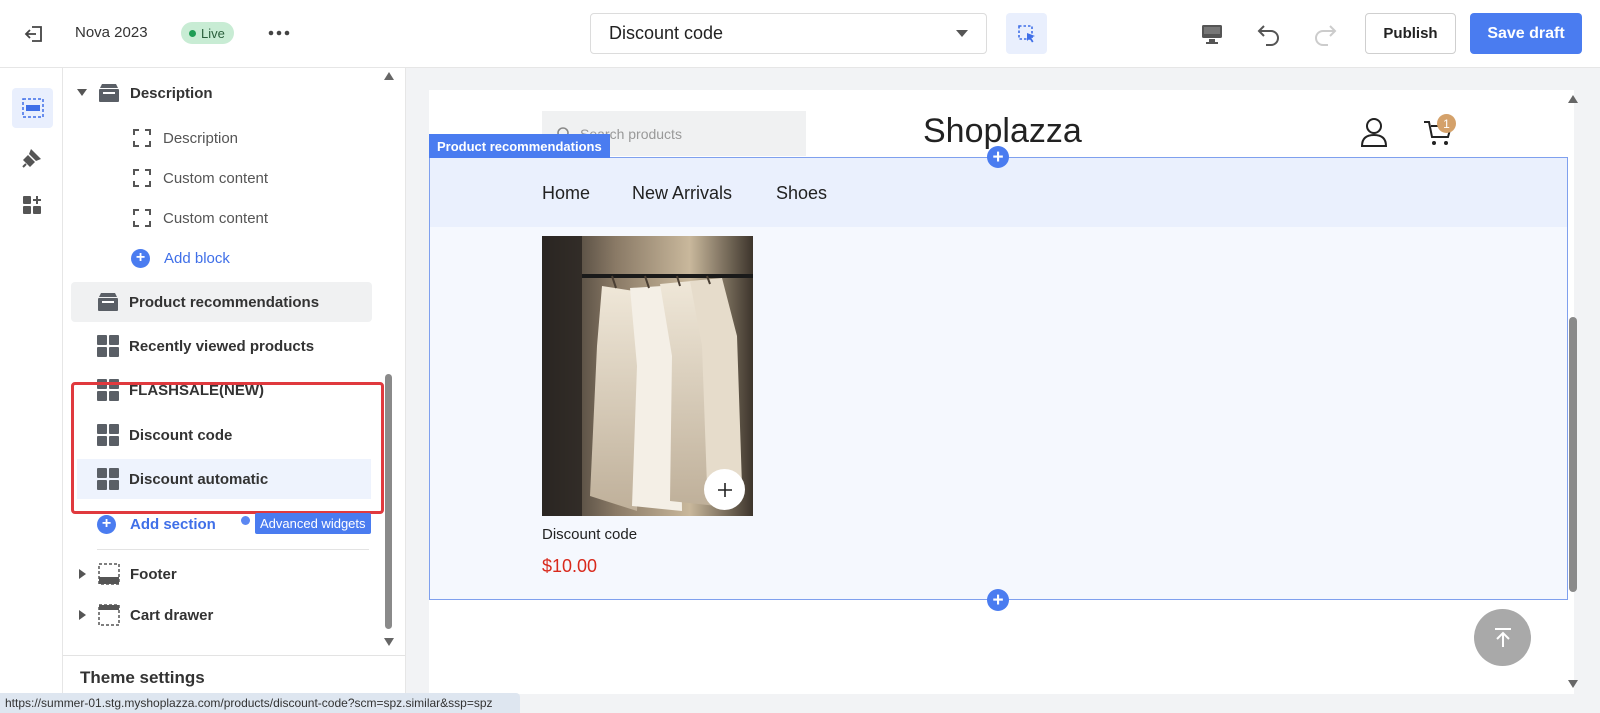 Image resolution: width=1600 pixels, height=713 pixels. Describe the element at coordinates (31, 390) in the screenshot. I see `editor-icon-rail` at that location.